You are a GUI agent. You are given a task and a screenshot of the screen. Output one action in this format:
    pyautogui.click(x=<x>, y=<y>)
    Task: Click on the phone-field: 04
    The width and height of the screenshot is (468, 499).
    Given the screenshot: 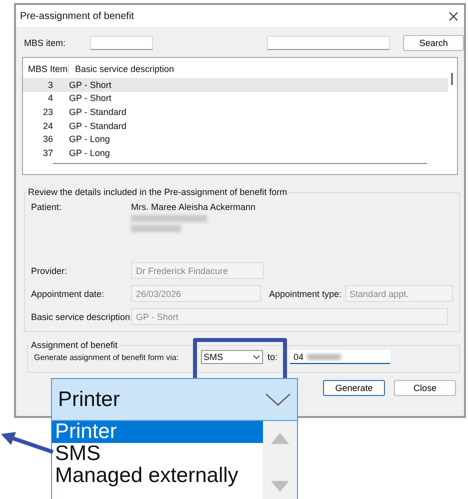 What is the action you would take?
    pyautogui.click(x=340, y=357)
    